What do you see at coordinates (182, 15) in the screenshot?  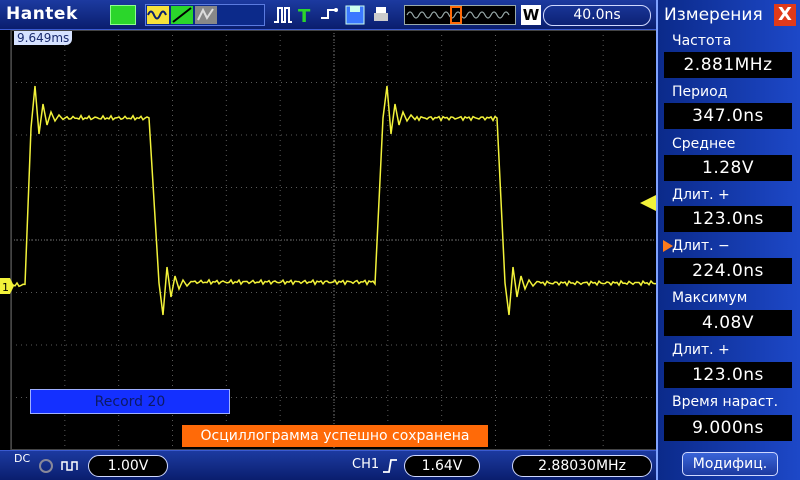 I see `ramp-icon` at bounding box center [182, 15].